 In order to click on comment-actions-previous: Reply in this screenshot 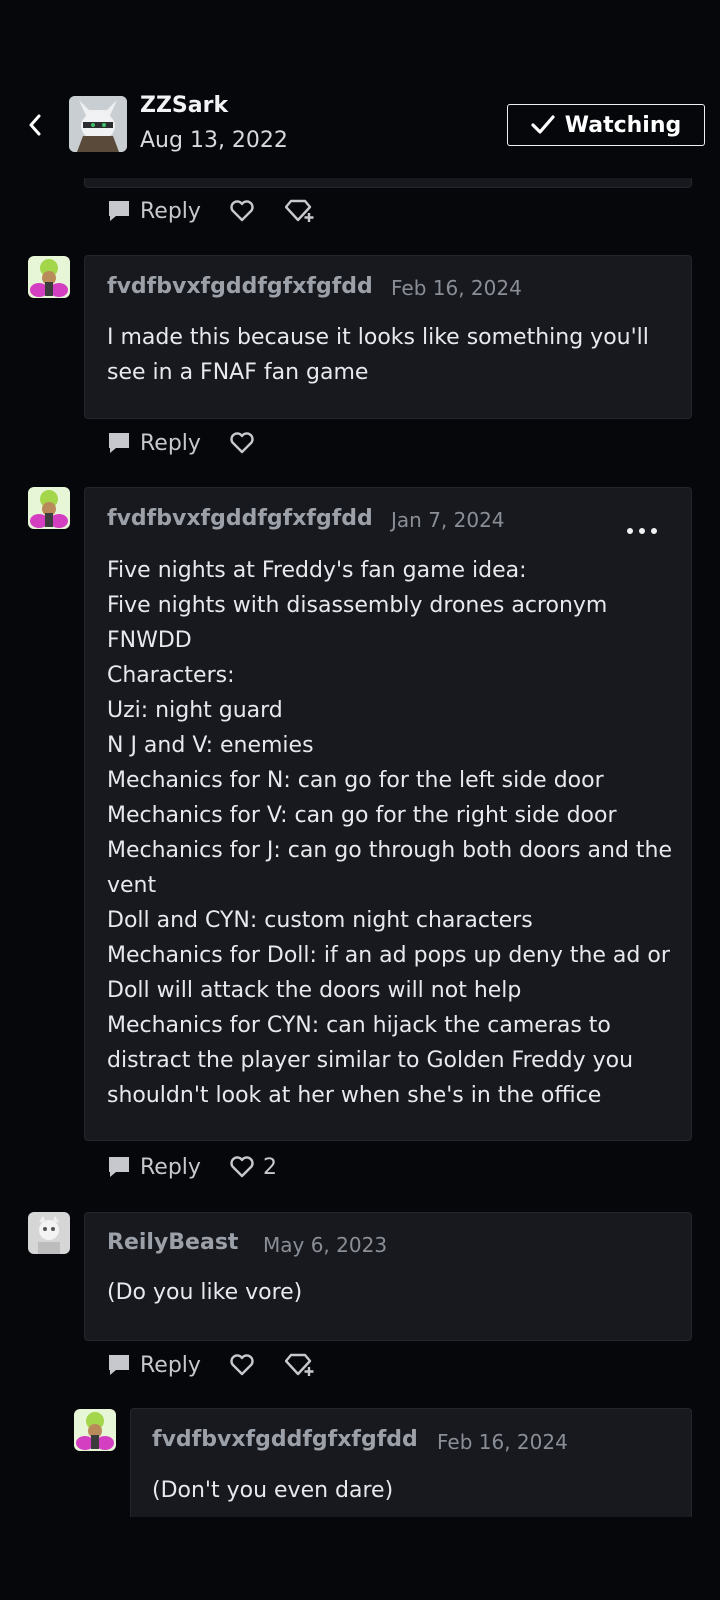, I will do `click(210, 211)`.